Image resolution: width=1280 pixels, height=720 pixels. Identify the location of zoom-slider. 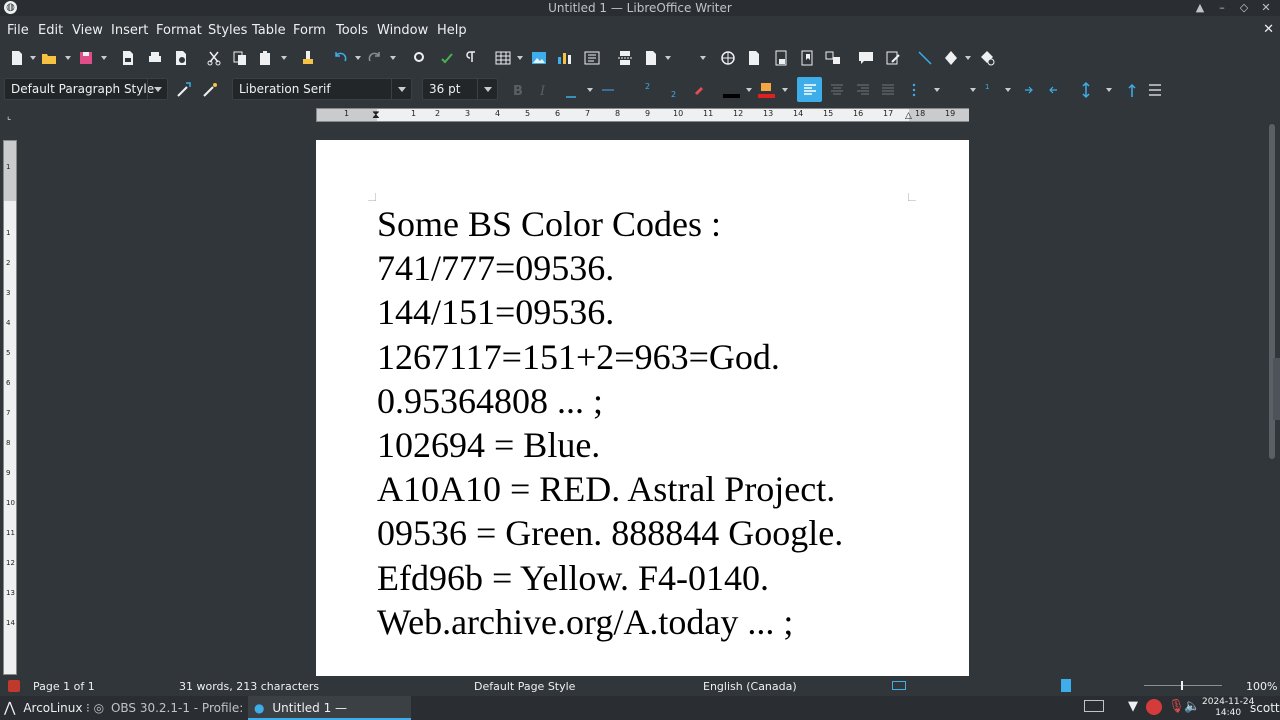
(1183, 685).